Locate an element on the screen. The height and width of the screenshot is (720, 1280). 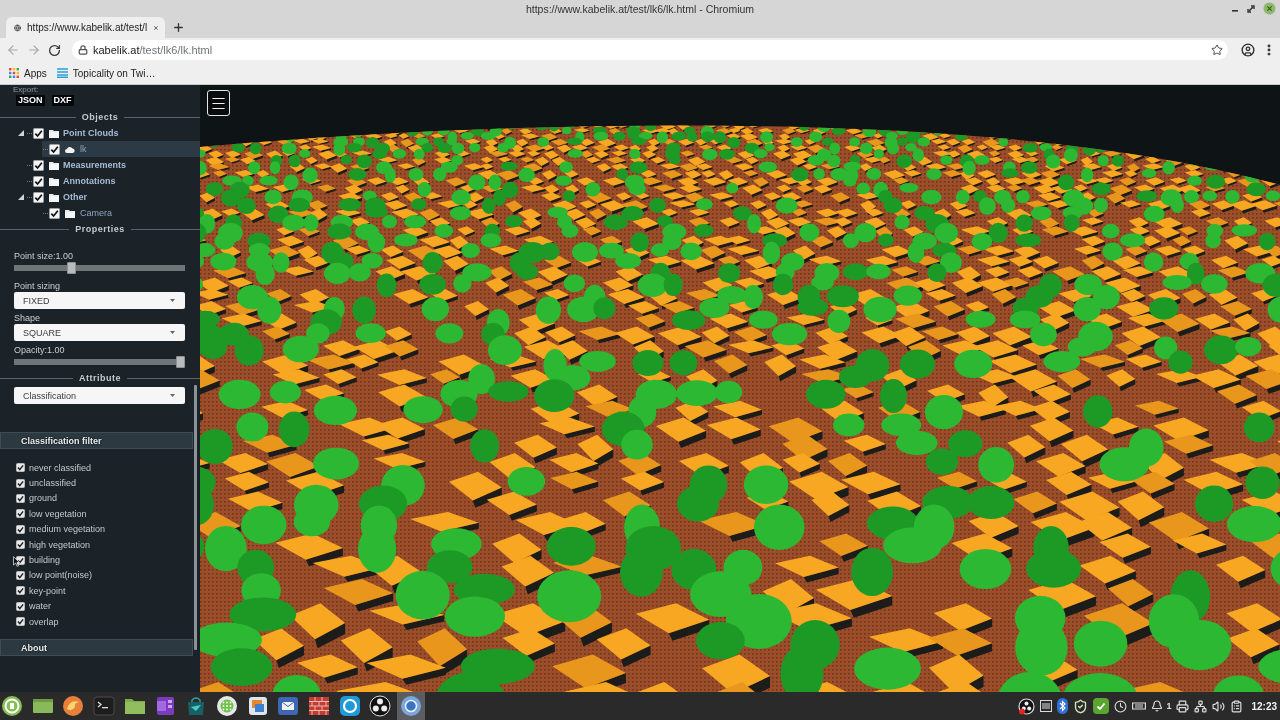
globe-icon is located at coordinates (18, 27).